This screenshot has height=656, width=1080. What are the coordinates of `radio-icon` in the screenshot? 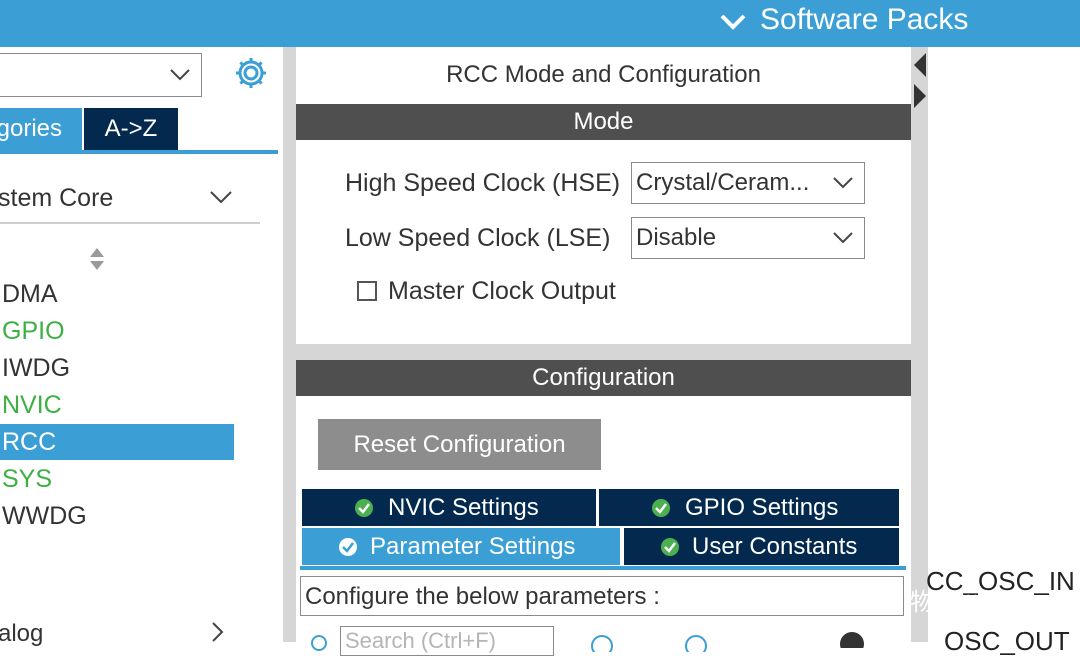 It's located at (319, 643).